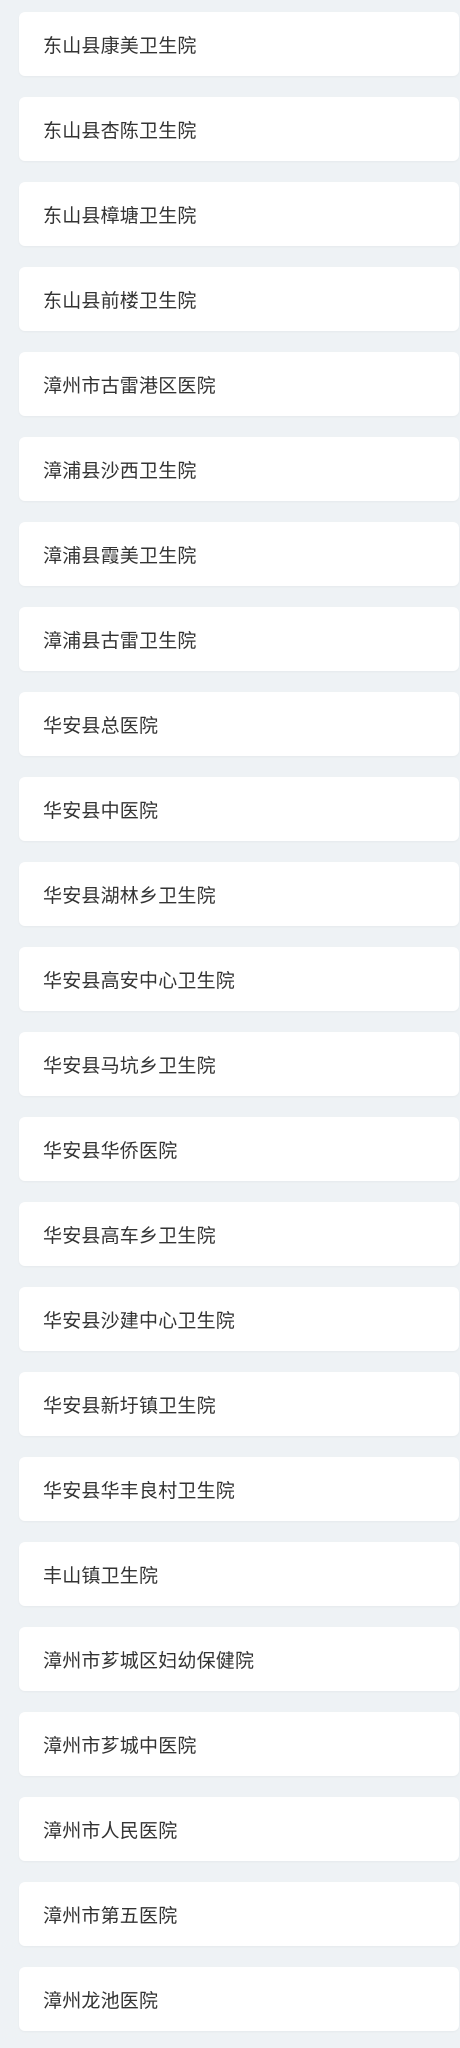 The height and width of the screenshot is (2048, 460). I want to click on hospital-name: 漳州市第五医院, so click(110, 1915).